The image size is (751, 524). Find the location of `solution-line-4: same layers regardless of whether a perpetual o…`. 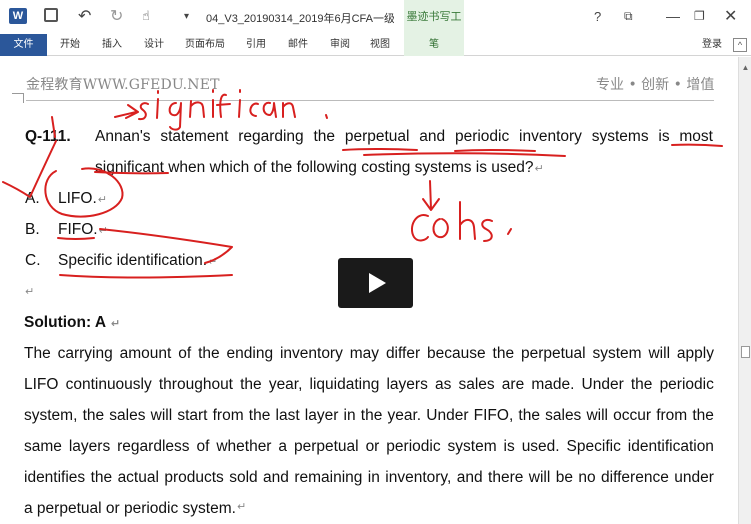

solution-line-4: same layers regardless of whether a perpetual o… is located at coordinates (369, 447).